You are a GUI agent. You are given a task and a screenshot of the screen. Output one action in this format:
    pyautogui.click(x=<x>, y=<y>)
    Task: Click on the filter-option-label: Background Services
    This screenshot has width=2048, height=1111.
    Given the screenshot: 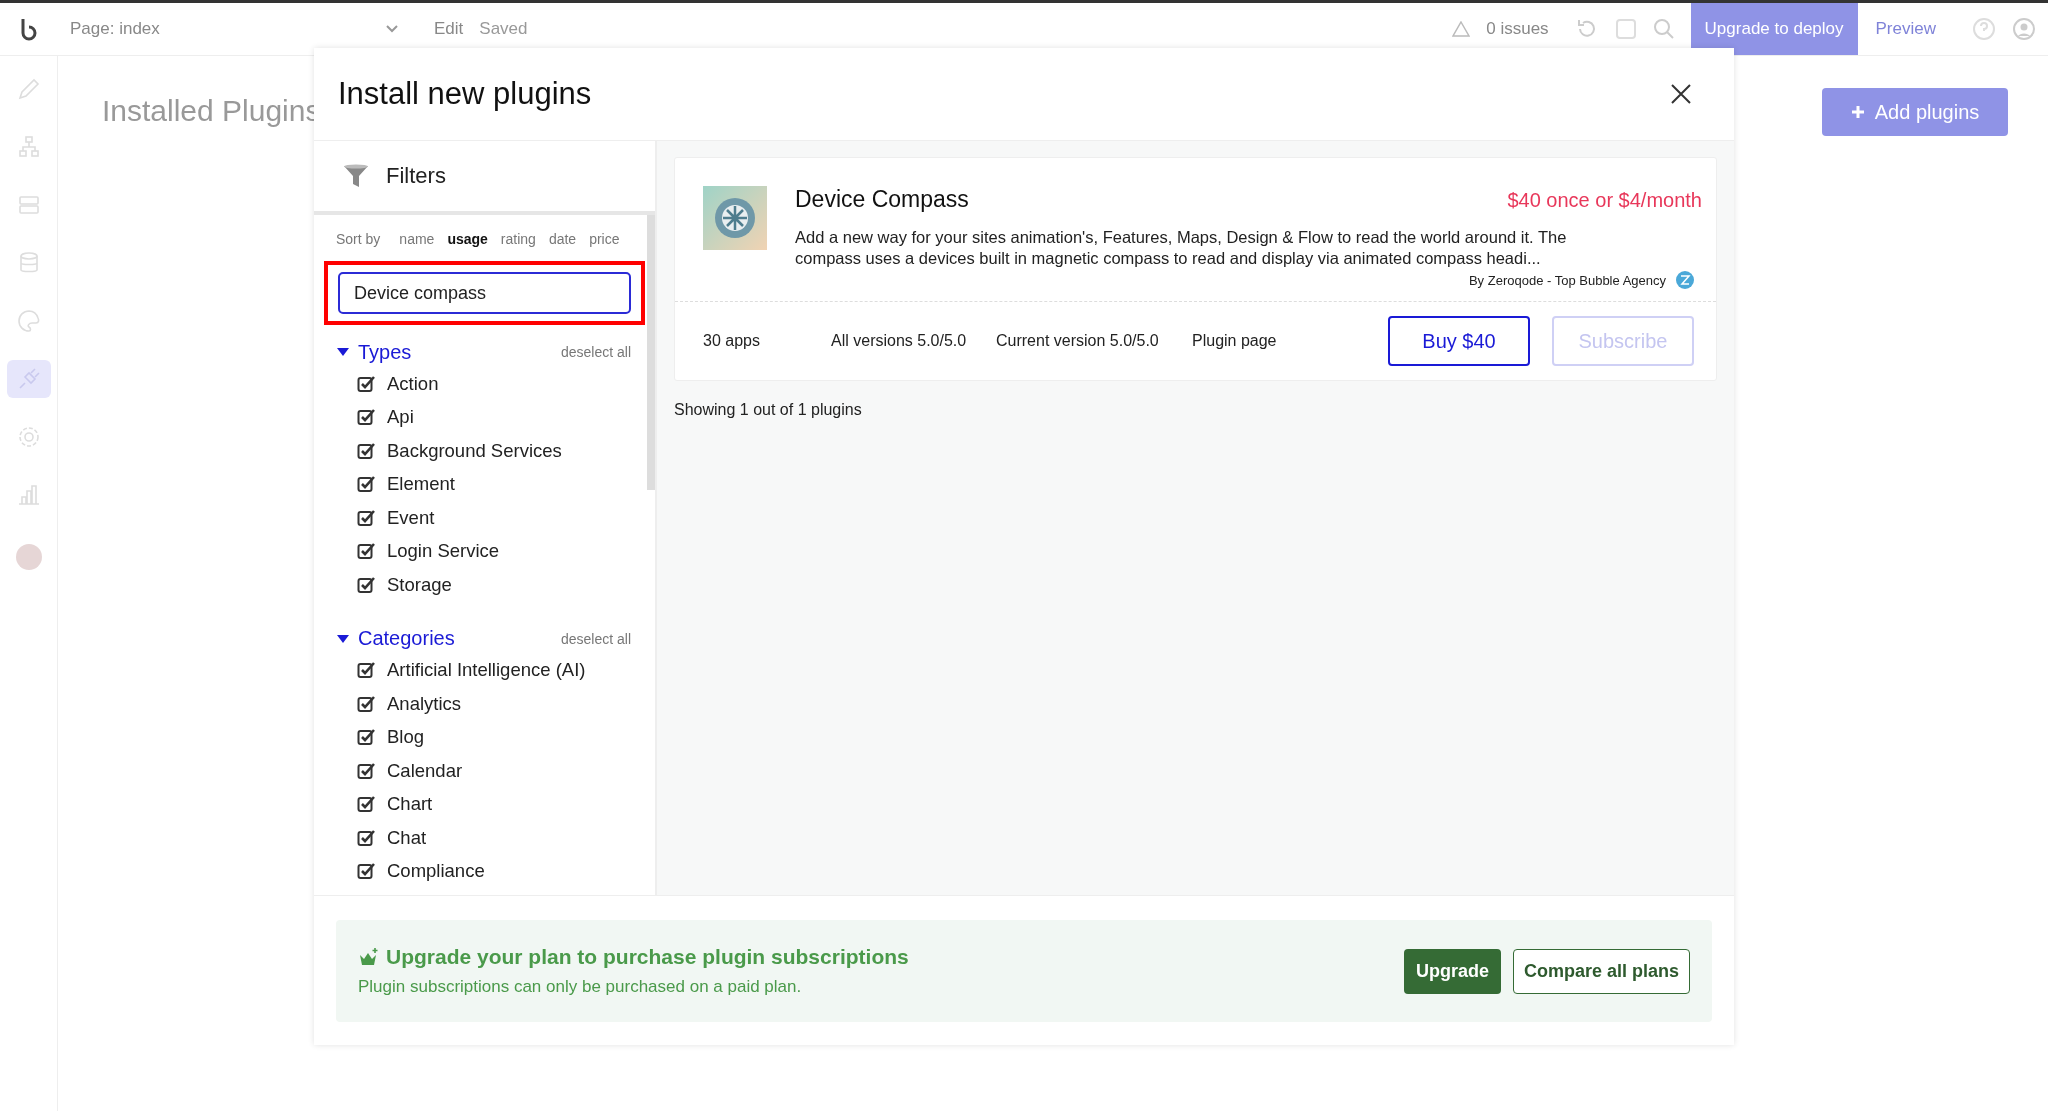 What is the action you would take?
    pyautogui.click(x=474, y=450)
    